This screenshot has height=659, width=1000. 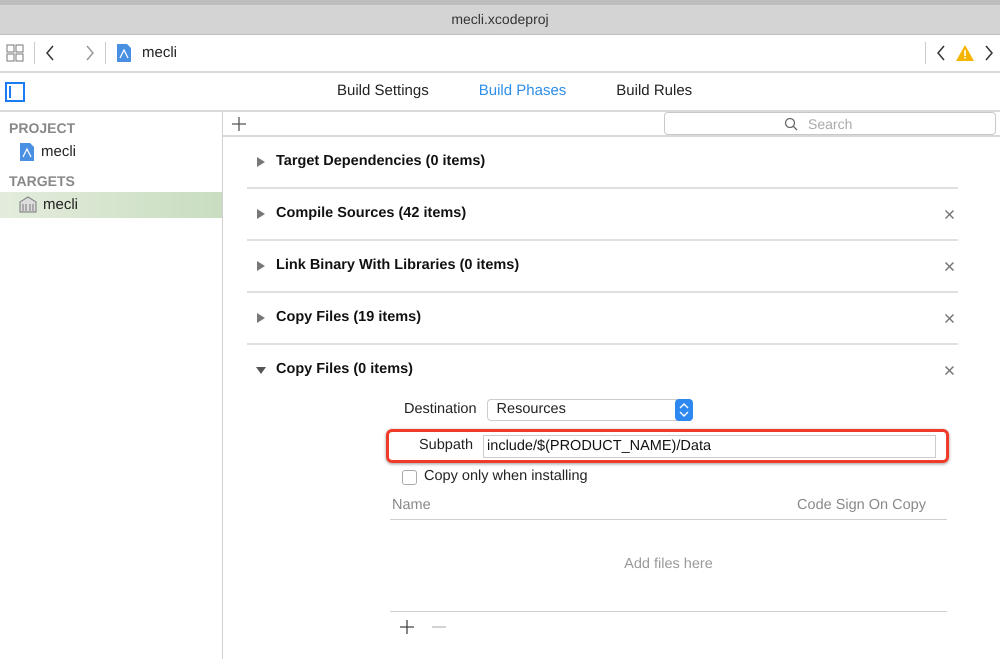 I want to click on field-label: Destination, so click(x=440, y=410).